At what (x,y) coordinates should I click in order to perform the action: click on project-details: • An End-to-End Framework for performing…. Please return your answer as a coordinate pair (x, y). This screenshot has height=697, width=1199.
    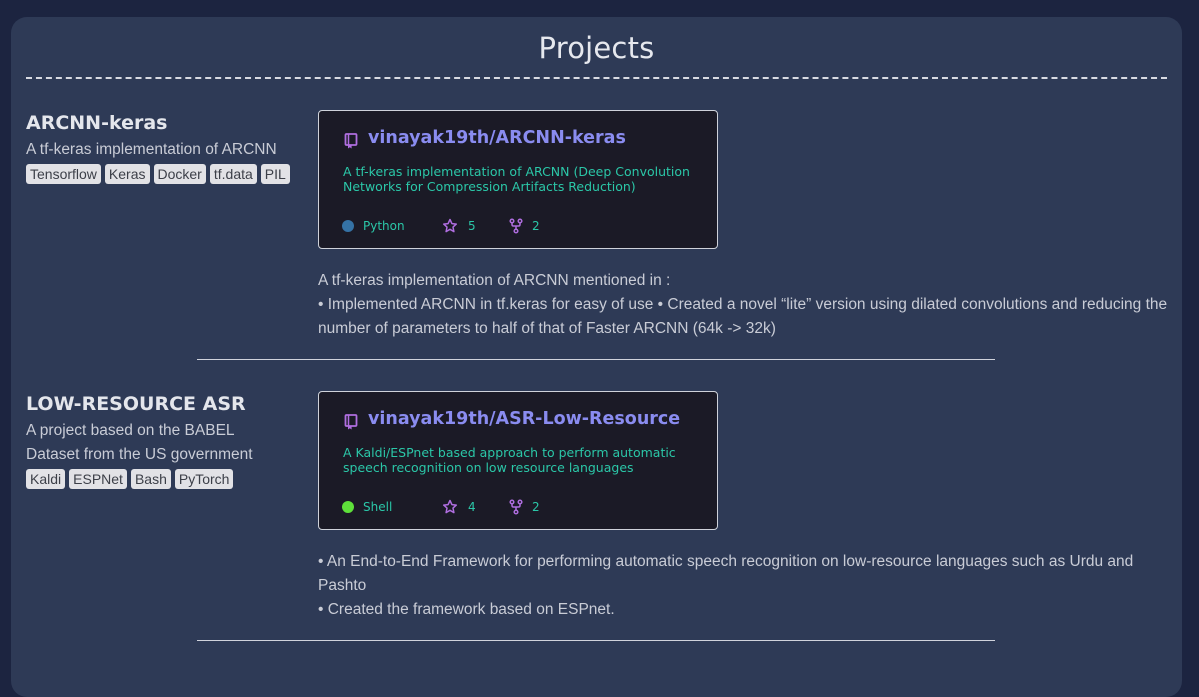
    Looking at the image, I should click on (743, 586).